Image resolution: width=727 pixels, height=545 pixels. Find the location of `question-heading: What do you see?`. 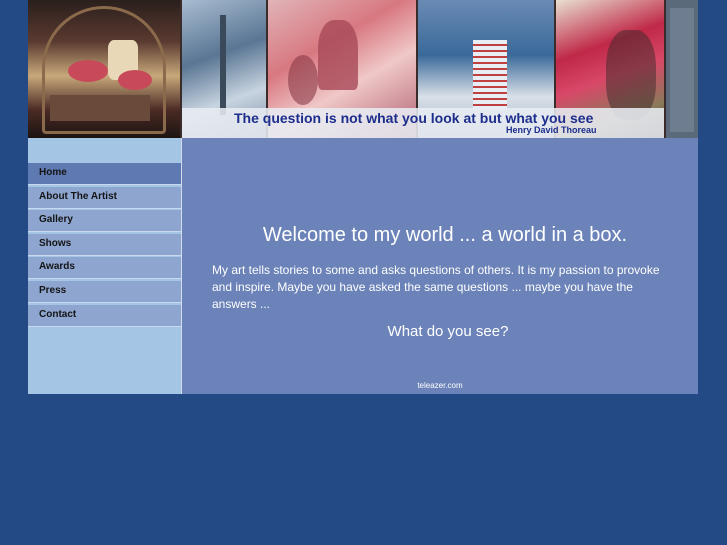

question-heading: What do you see? is located at coordinates (448, 331).